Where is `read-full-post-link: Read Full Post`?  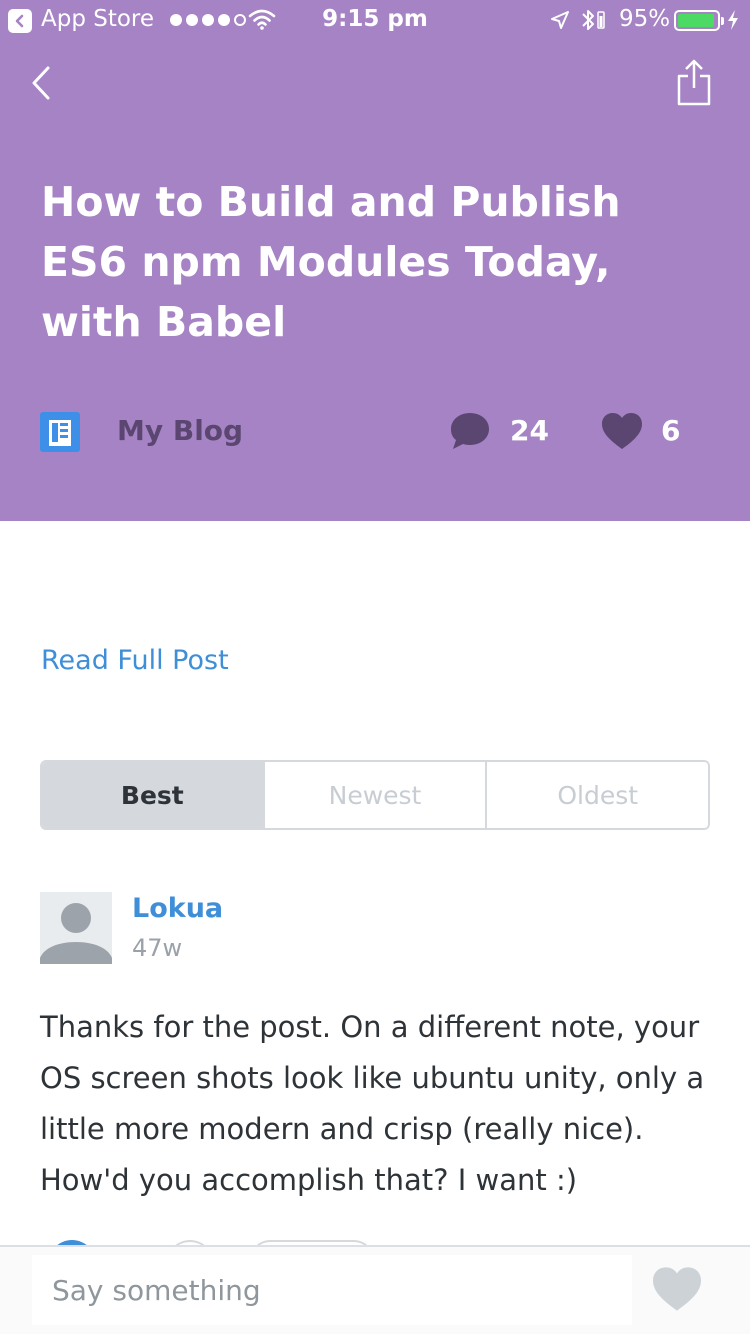 read-full-post-link: Read Full Post is located at coordinates (135, 660).